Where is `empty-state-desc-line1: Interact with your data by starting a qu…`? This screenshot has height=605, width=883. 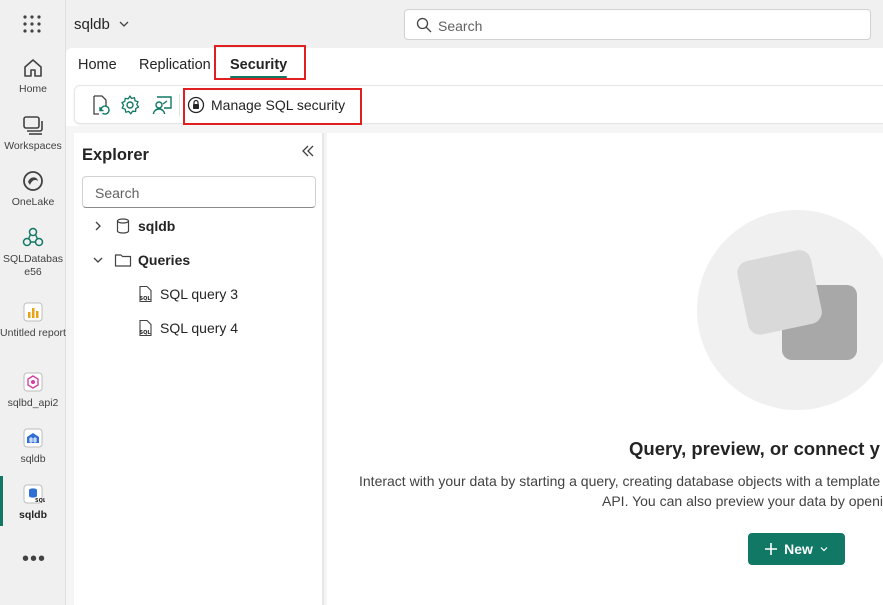 empty-state-desc-line1: Interact with your data by starting a qu… is located at coordinates (620, 481).